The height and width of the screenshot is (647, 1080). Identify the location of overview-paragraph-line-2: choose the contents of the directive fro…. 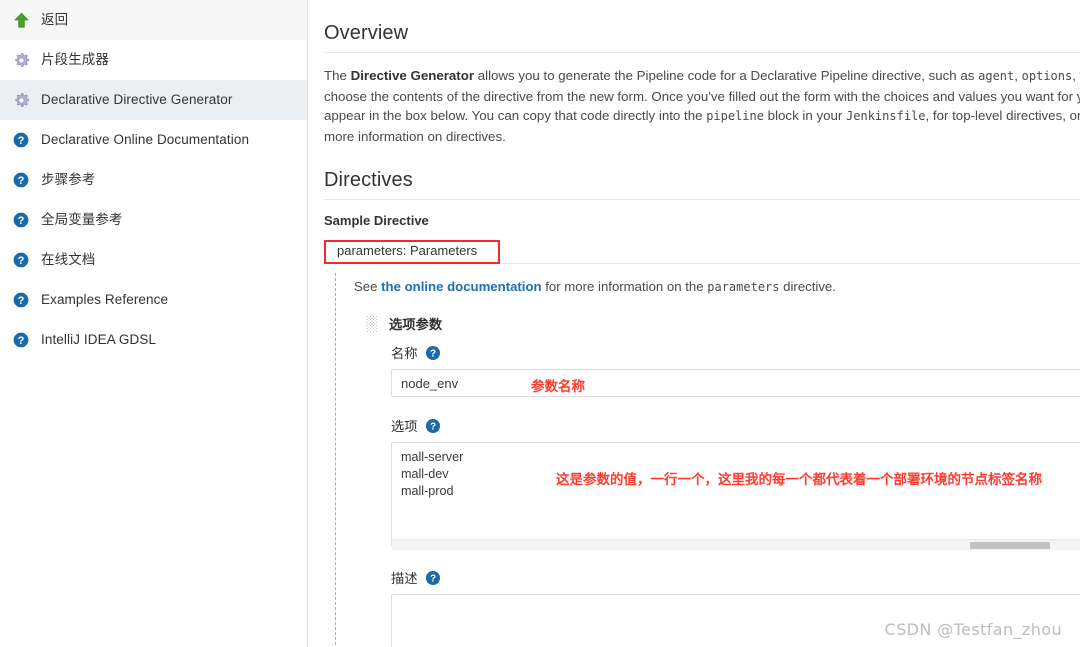
(702, 96).